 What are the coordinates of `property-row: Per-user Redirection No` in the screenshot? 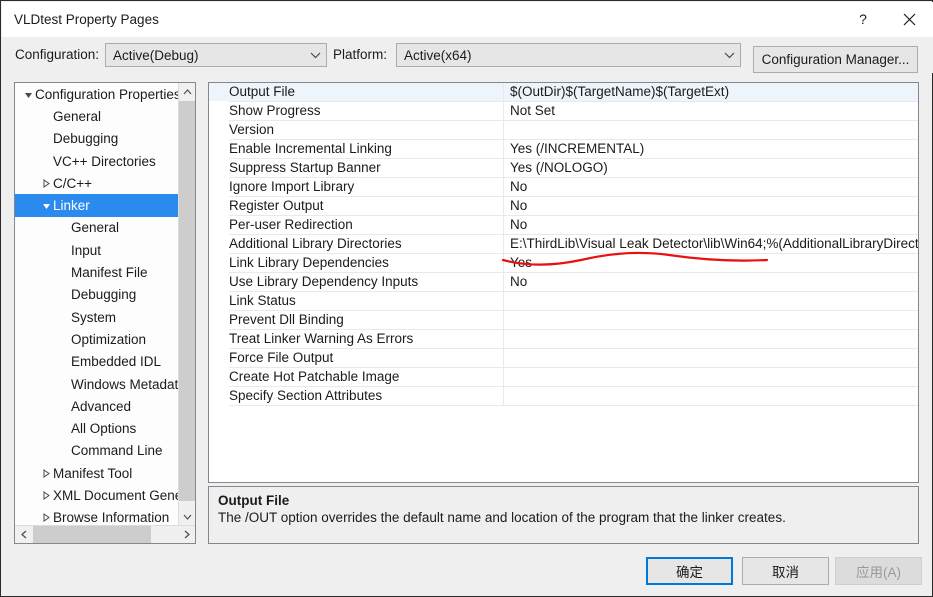 It's located at (563, 225).